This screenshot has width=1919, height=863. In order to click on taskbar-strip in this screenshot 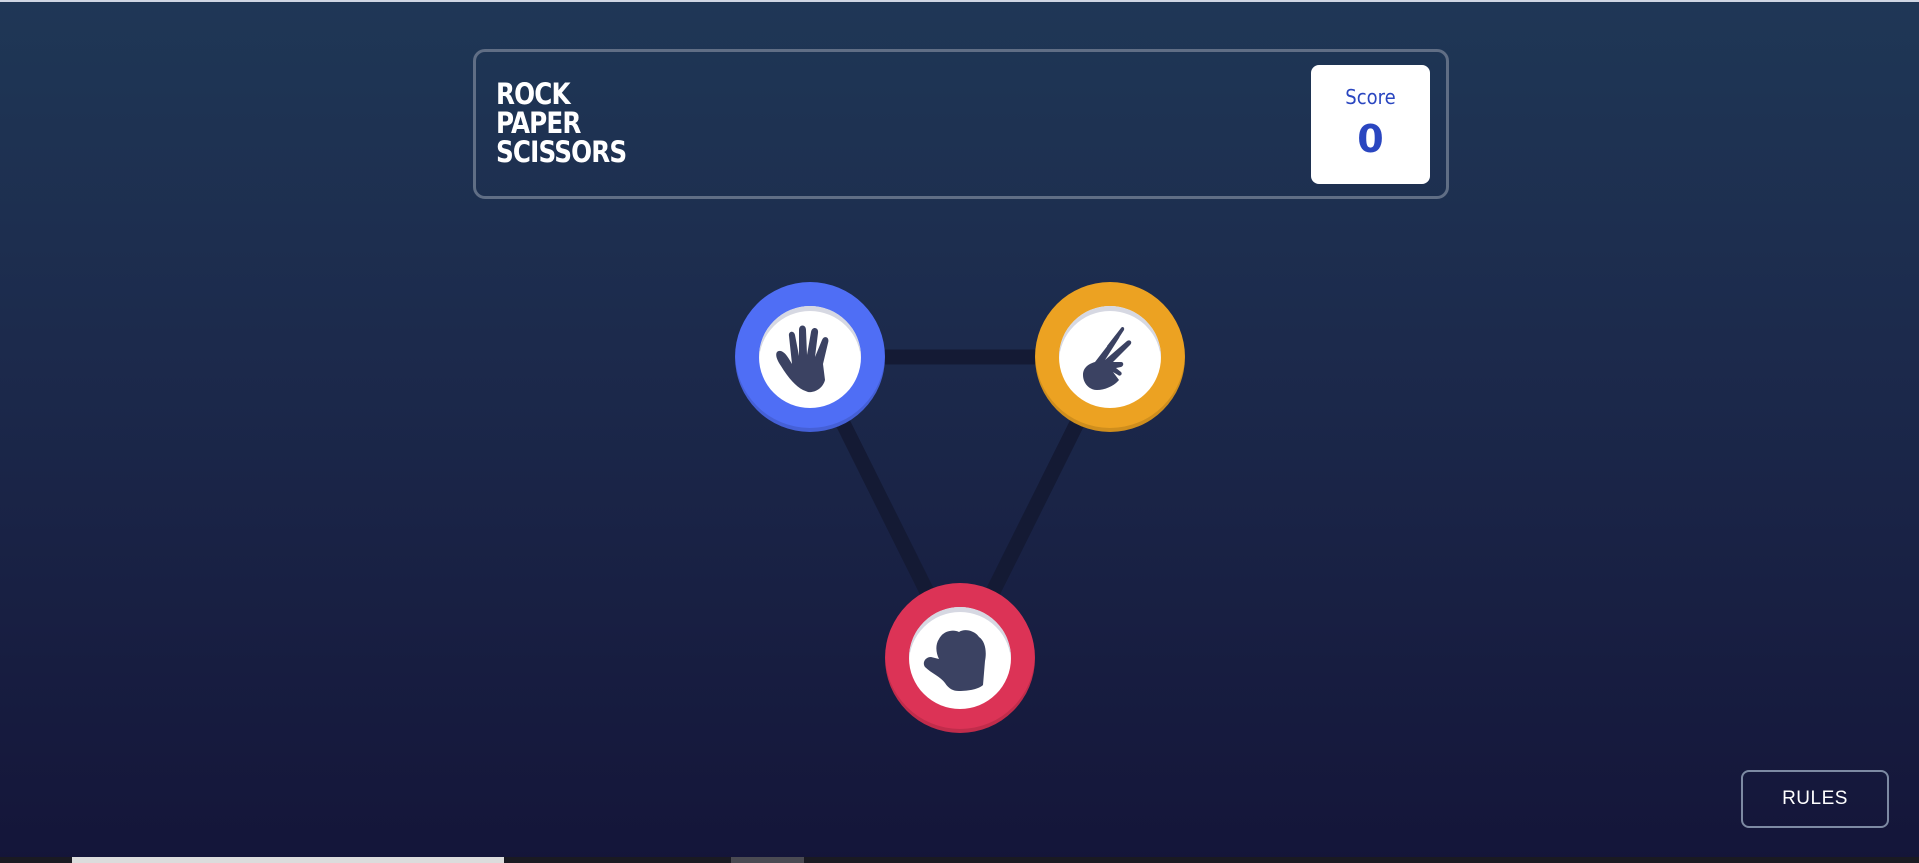, I will do `click(959, 860)`.